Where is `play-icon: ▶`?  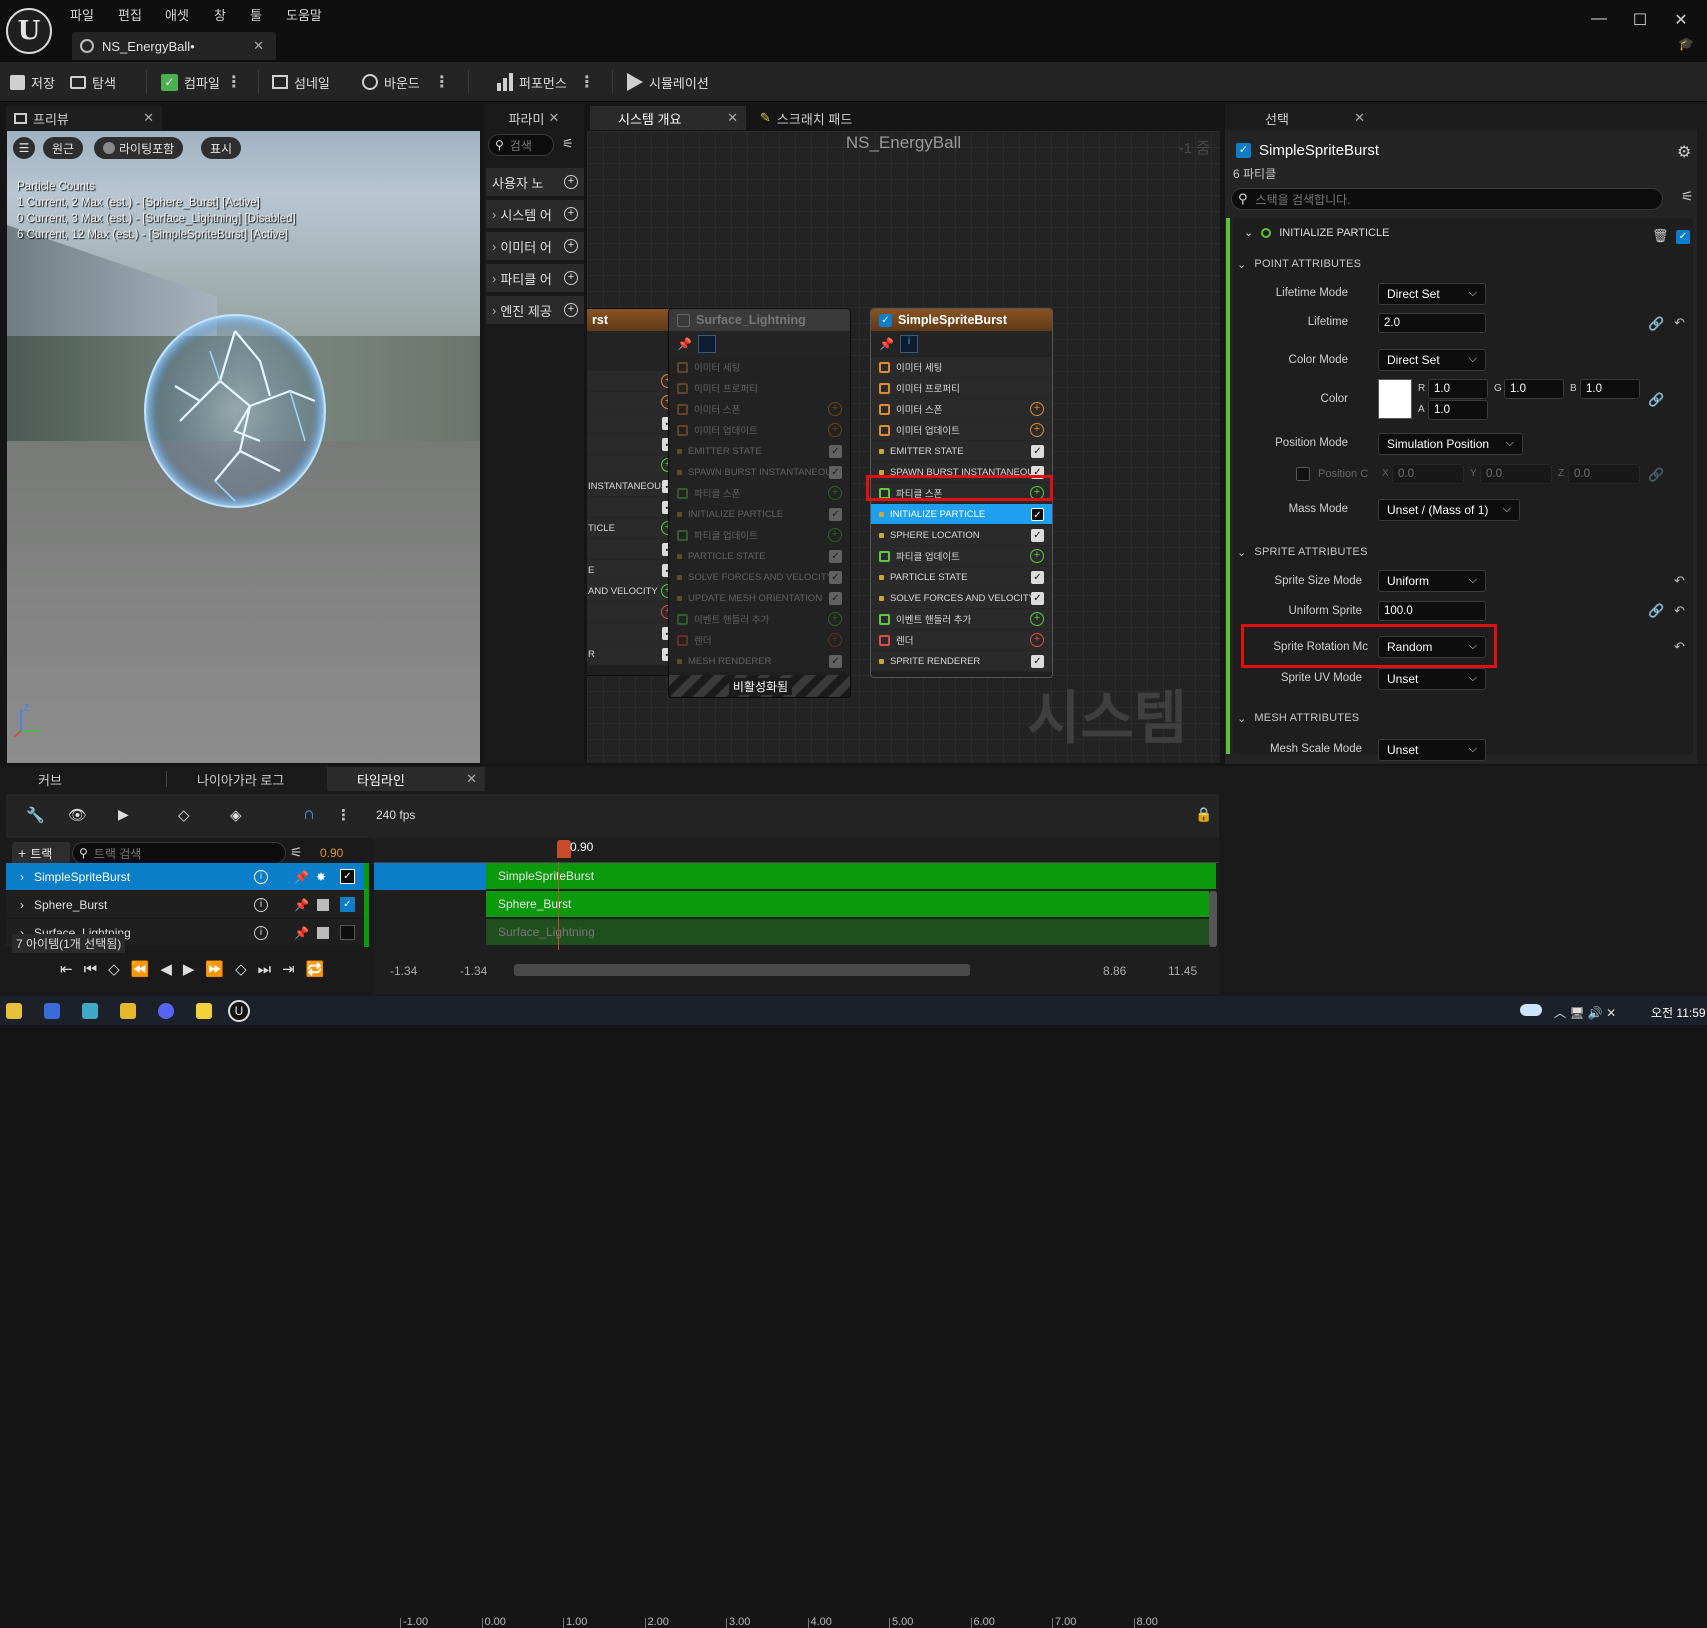
play-icon: ▶ is located at coordinates (189, 969).